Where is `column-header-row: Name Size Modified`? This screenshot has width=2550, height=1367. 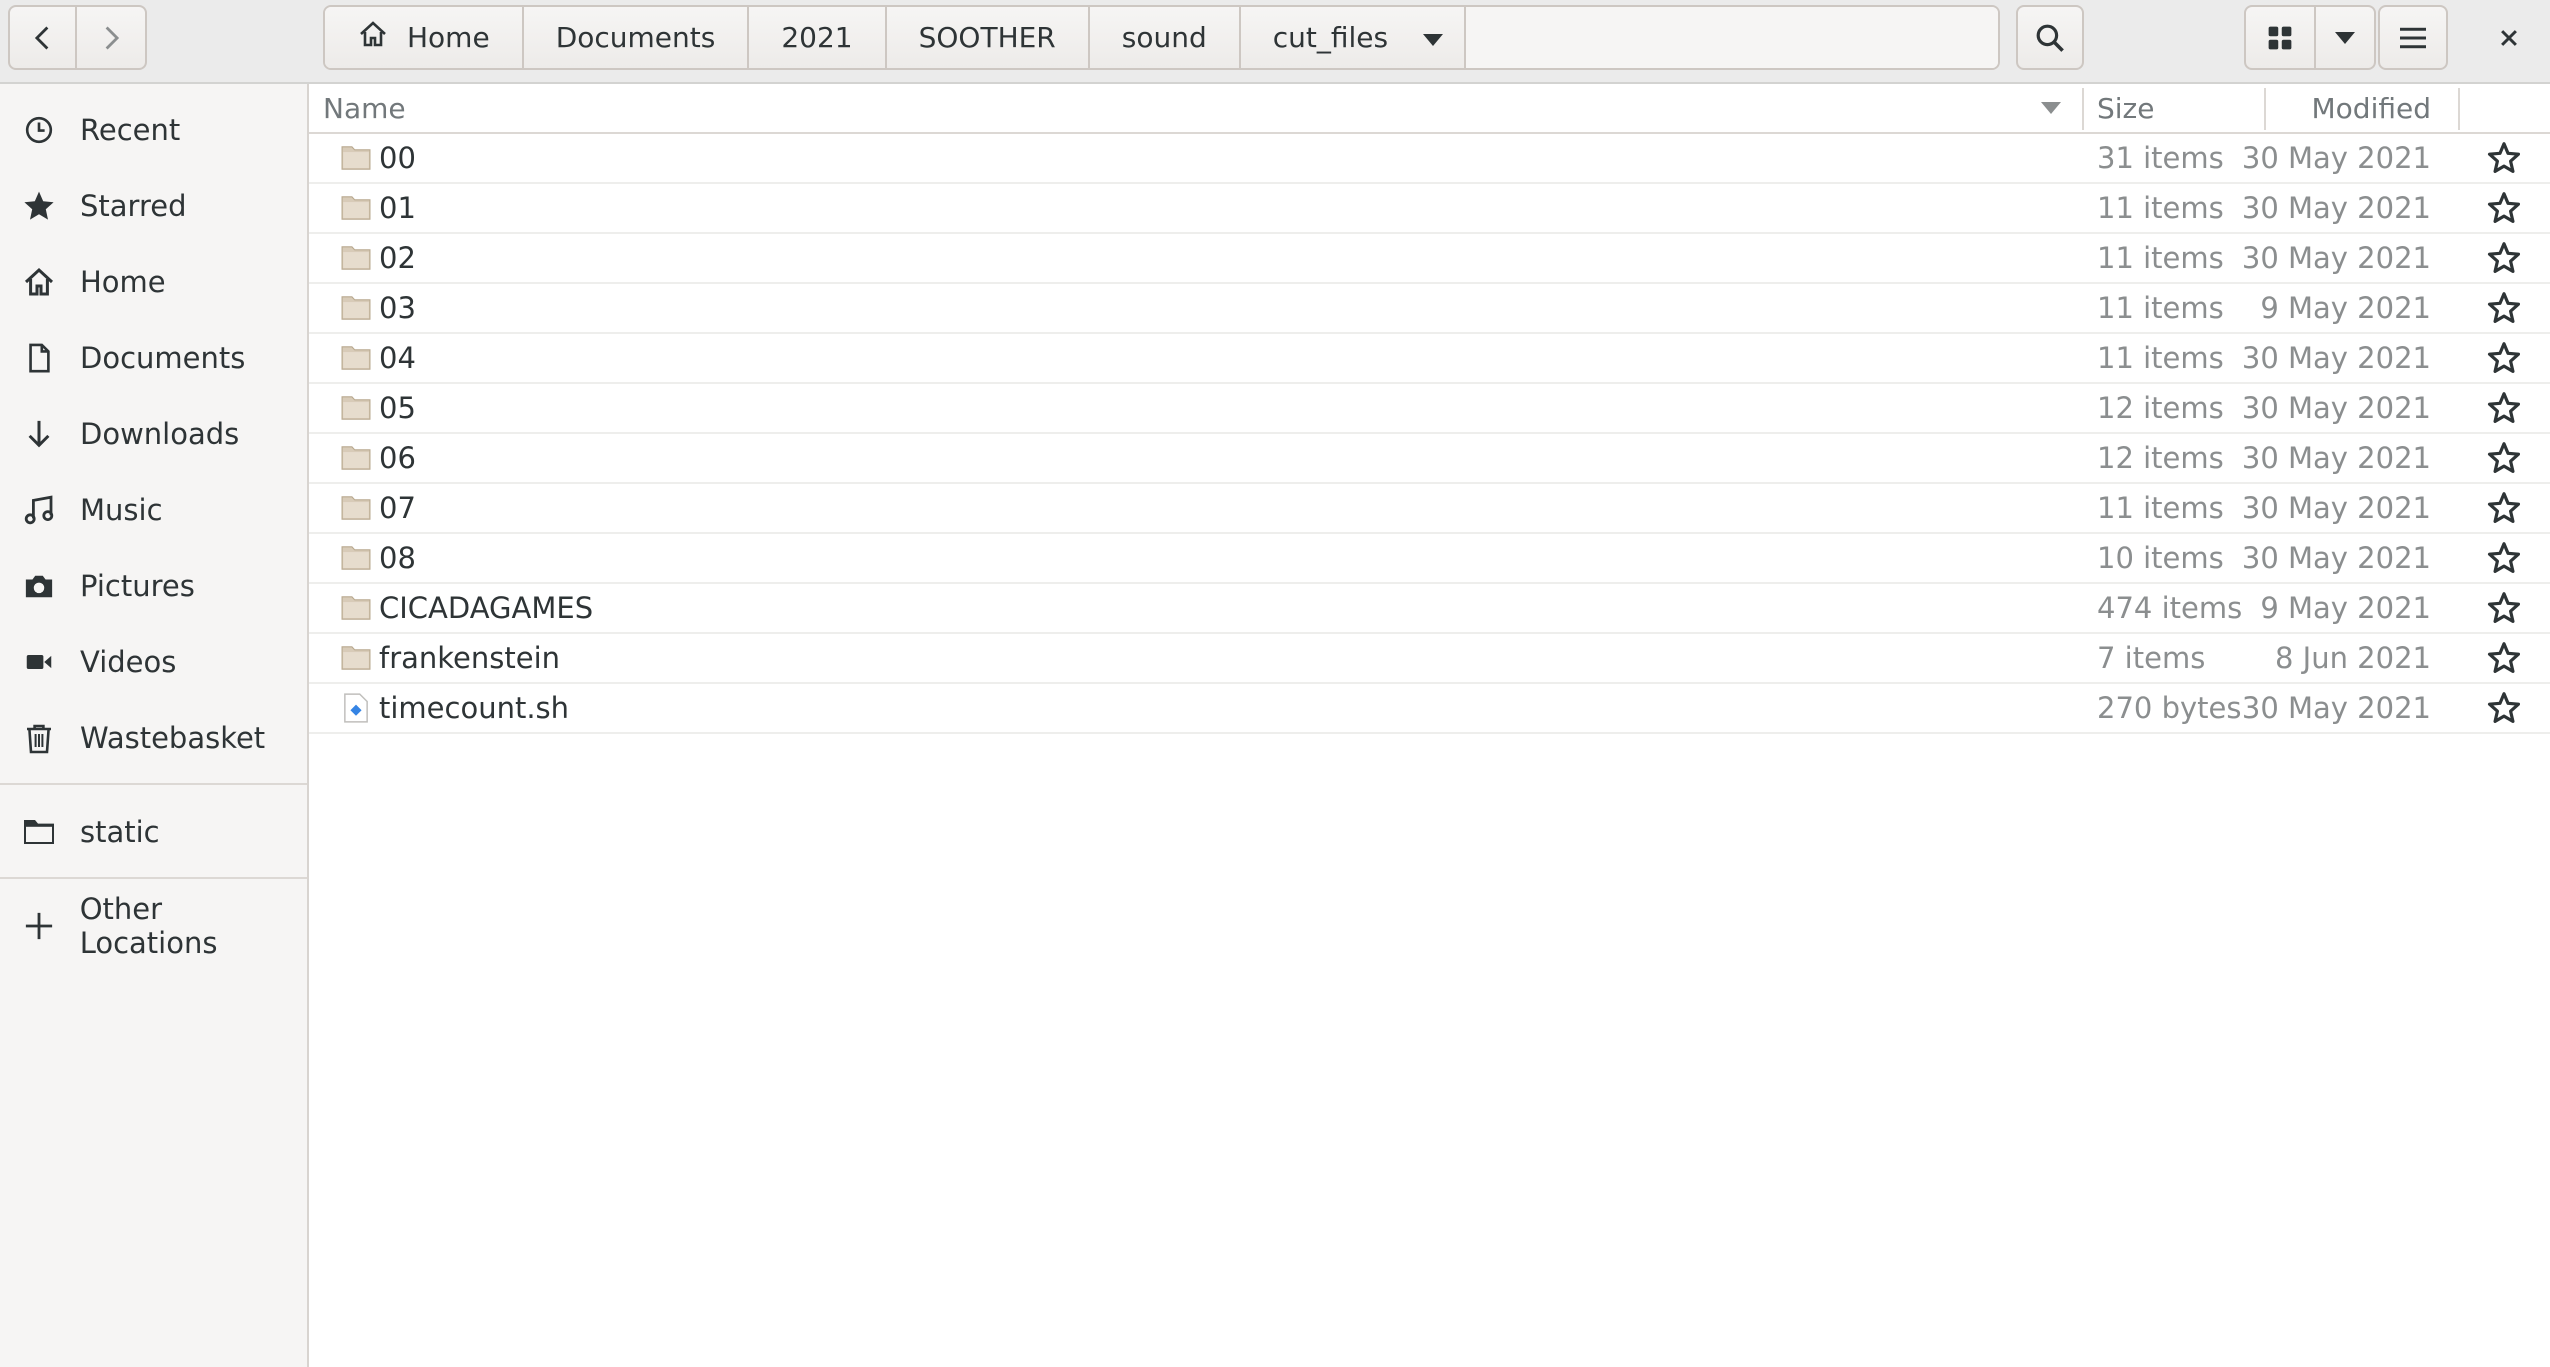
column-header-row: Name Size Modified is located at coordinates (1429, 109).